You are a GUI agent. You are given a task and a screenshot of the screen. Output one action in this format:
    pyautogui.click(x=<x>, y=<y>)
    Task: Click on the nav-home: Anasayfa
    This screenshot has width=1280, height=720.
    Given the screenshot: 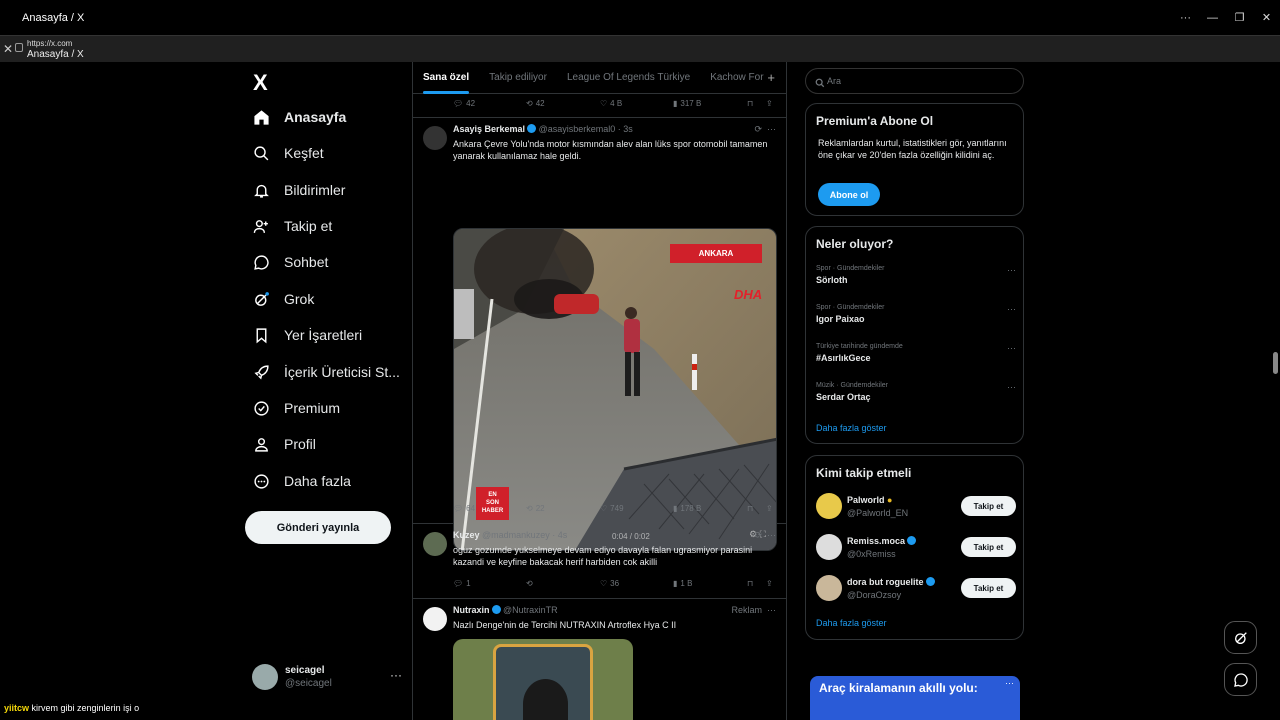 What is the action you would take?
    pyautogui.click(x=299, y=117)
    